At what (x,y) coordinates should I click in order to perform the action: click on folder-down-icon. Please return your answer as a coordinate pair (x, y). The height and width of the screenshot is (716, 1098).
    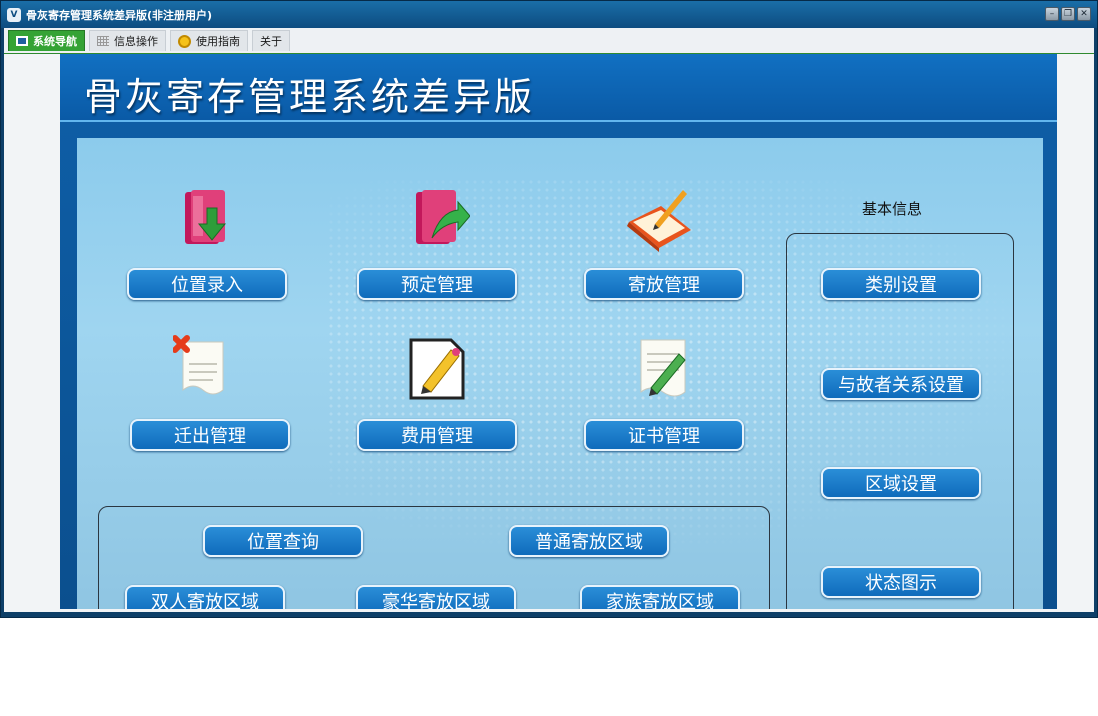
    Looking at the image, I should click on (206, 217).